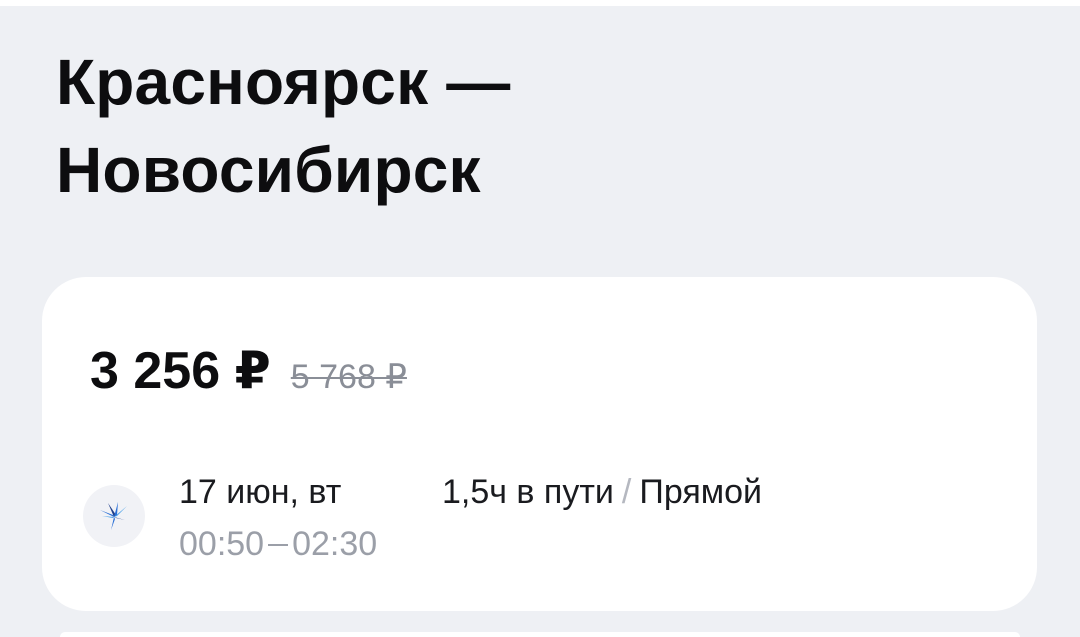 The width and height of the screenshot is (1080, 637). I want to click on flight-meta: 1,5ч в пути / Прямой, so click(602, 492).